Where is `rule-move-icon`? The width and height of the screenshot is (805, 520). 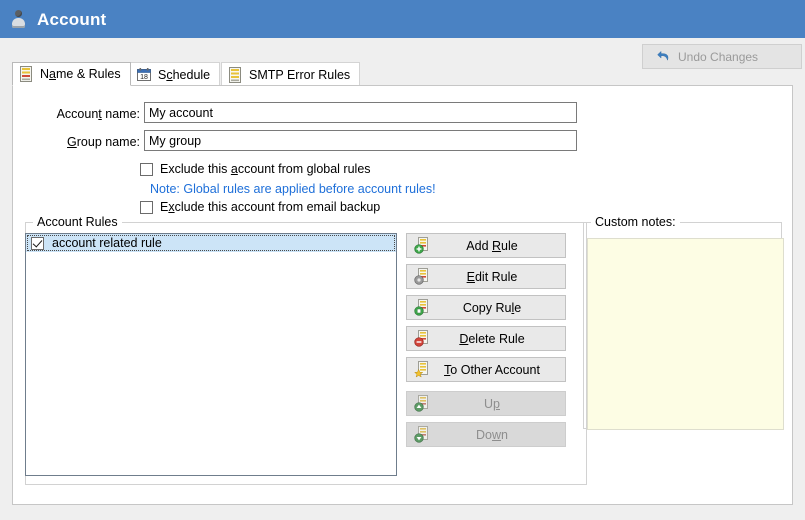 rule-move-icon is located at coordinates (421, 369).